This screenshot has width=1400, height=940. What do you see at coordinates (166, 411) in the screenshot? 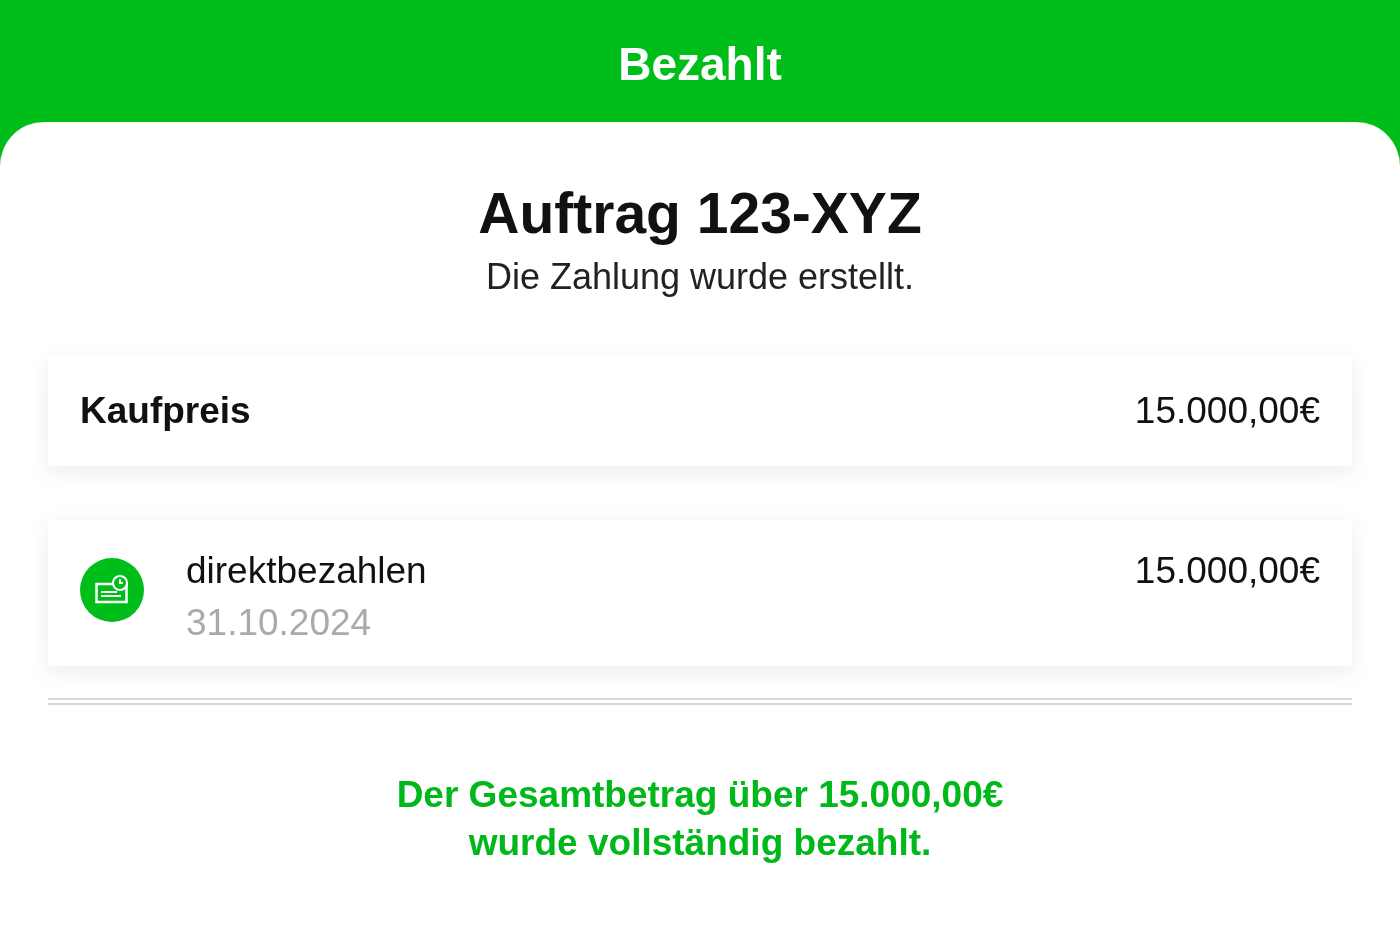
I see `price-label: Kaufpreis` at bounding box center [166, 411].